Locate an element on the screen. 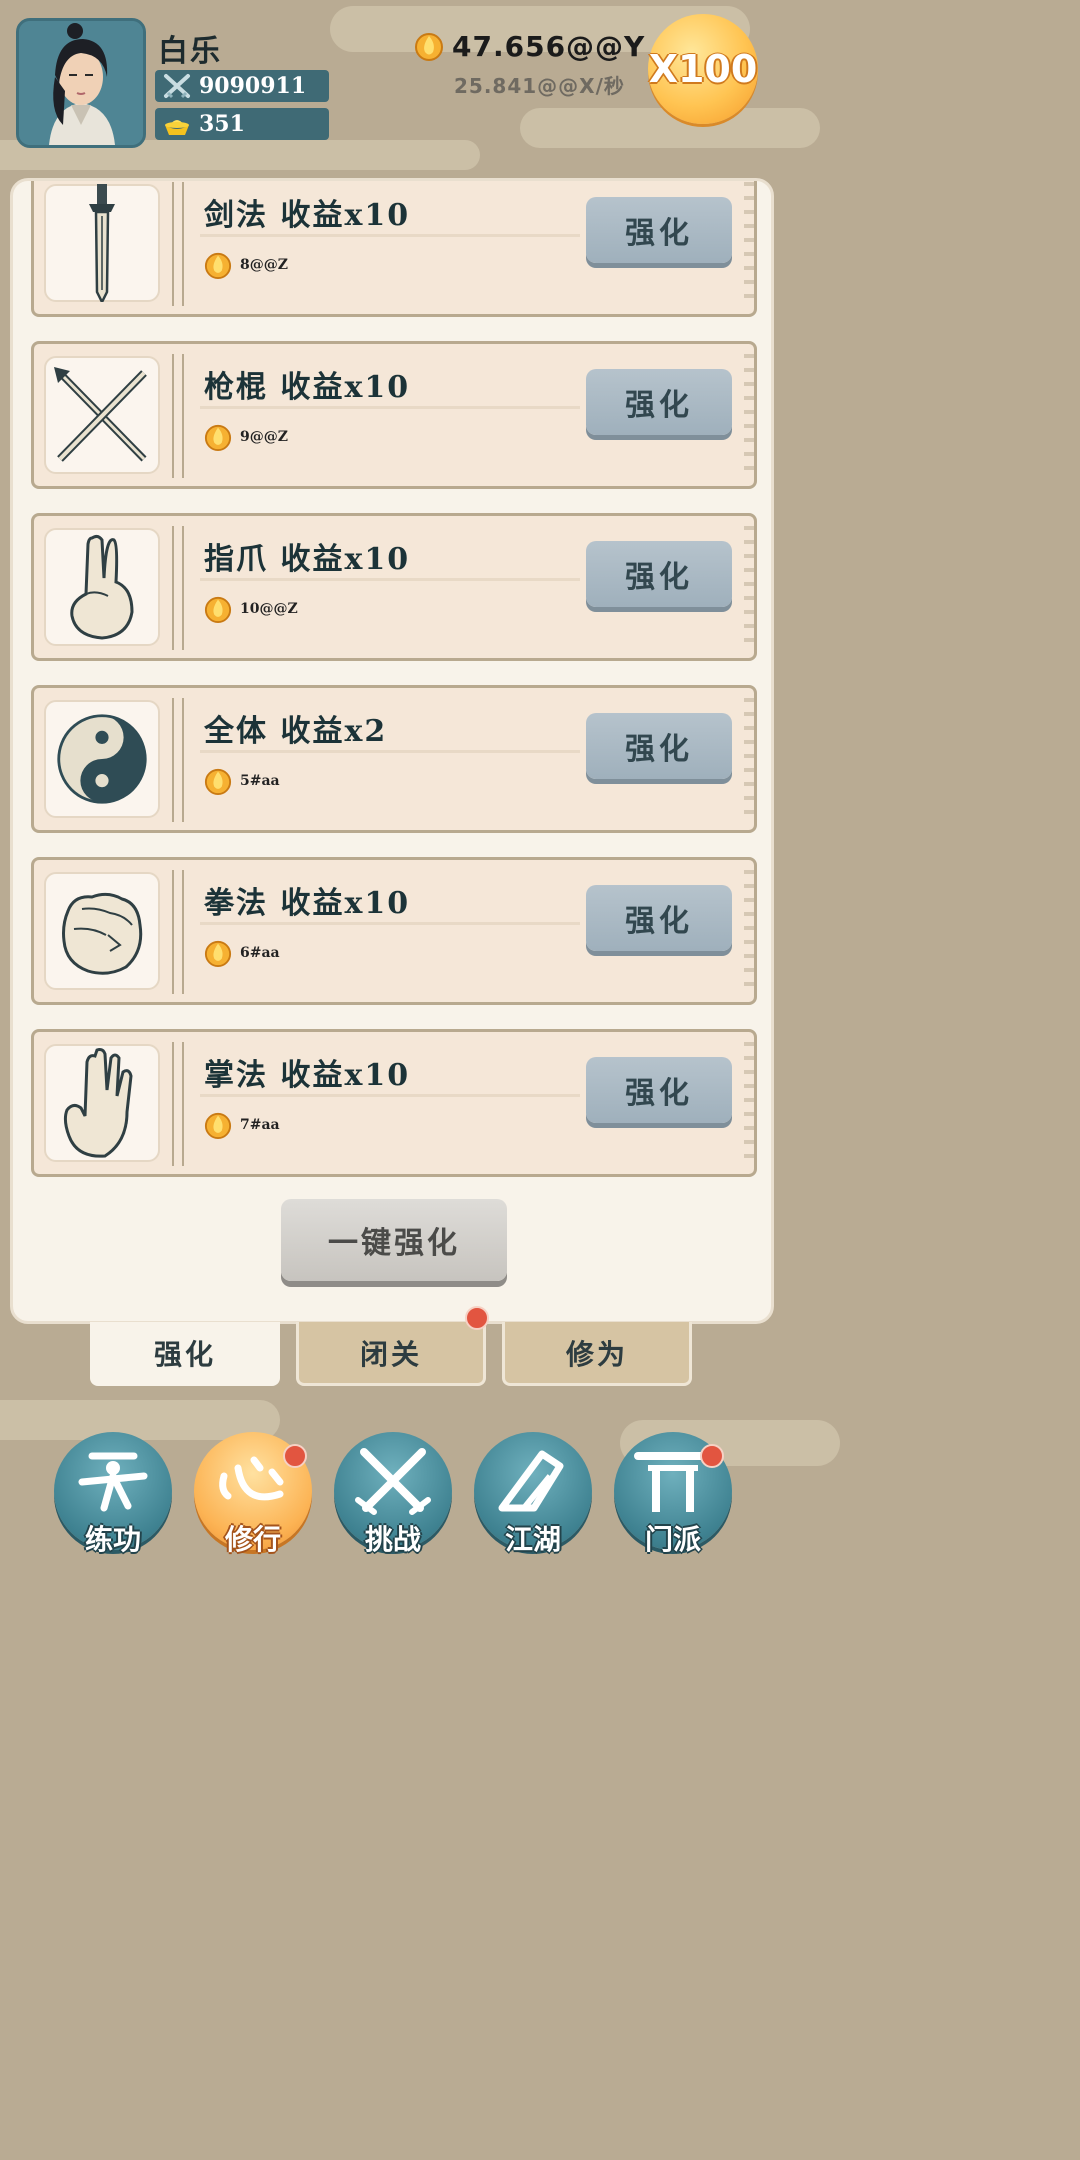  item-cost: 9@@Z is located at coordinates (246, 437).